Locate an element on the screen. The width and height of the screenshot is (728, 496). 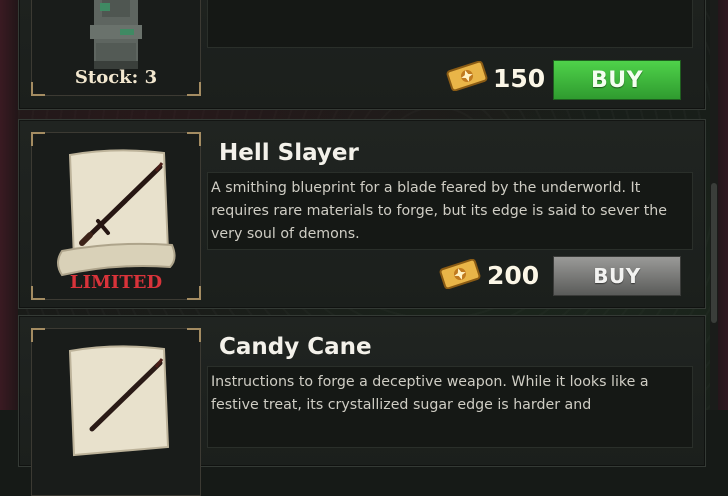
left-border is located at coordinates (9, 205).